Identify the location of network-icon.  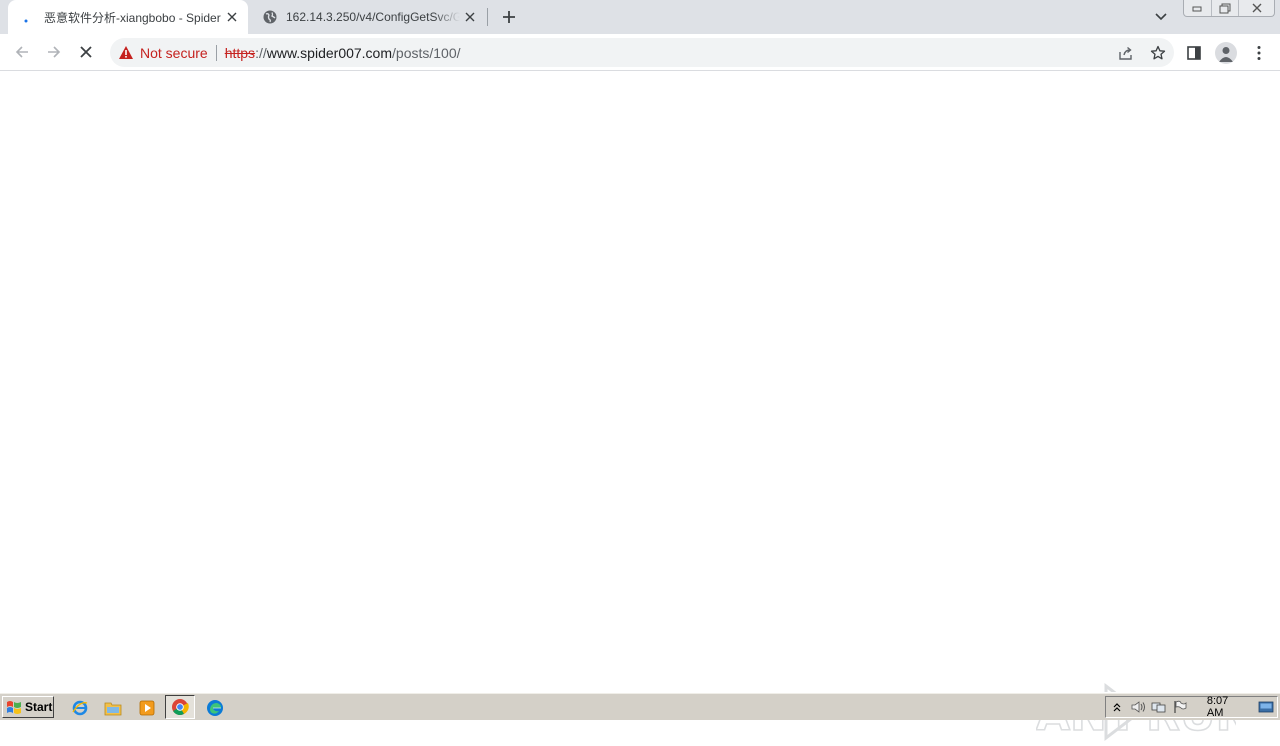
(1158, 707).